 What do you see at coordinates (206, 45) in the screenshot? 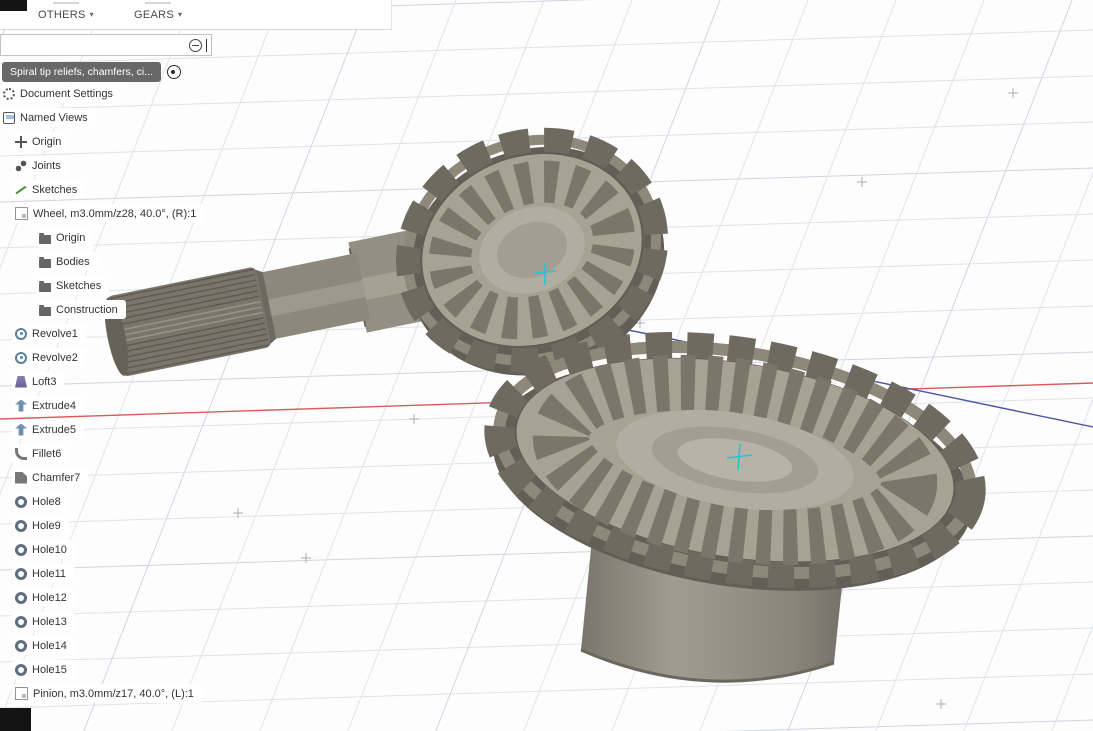
I see `text-cursor` at bounding box center [206, 45].